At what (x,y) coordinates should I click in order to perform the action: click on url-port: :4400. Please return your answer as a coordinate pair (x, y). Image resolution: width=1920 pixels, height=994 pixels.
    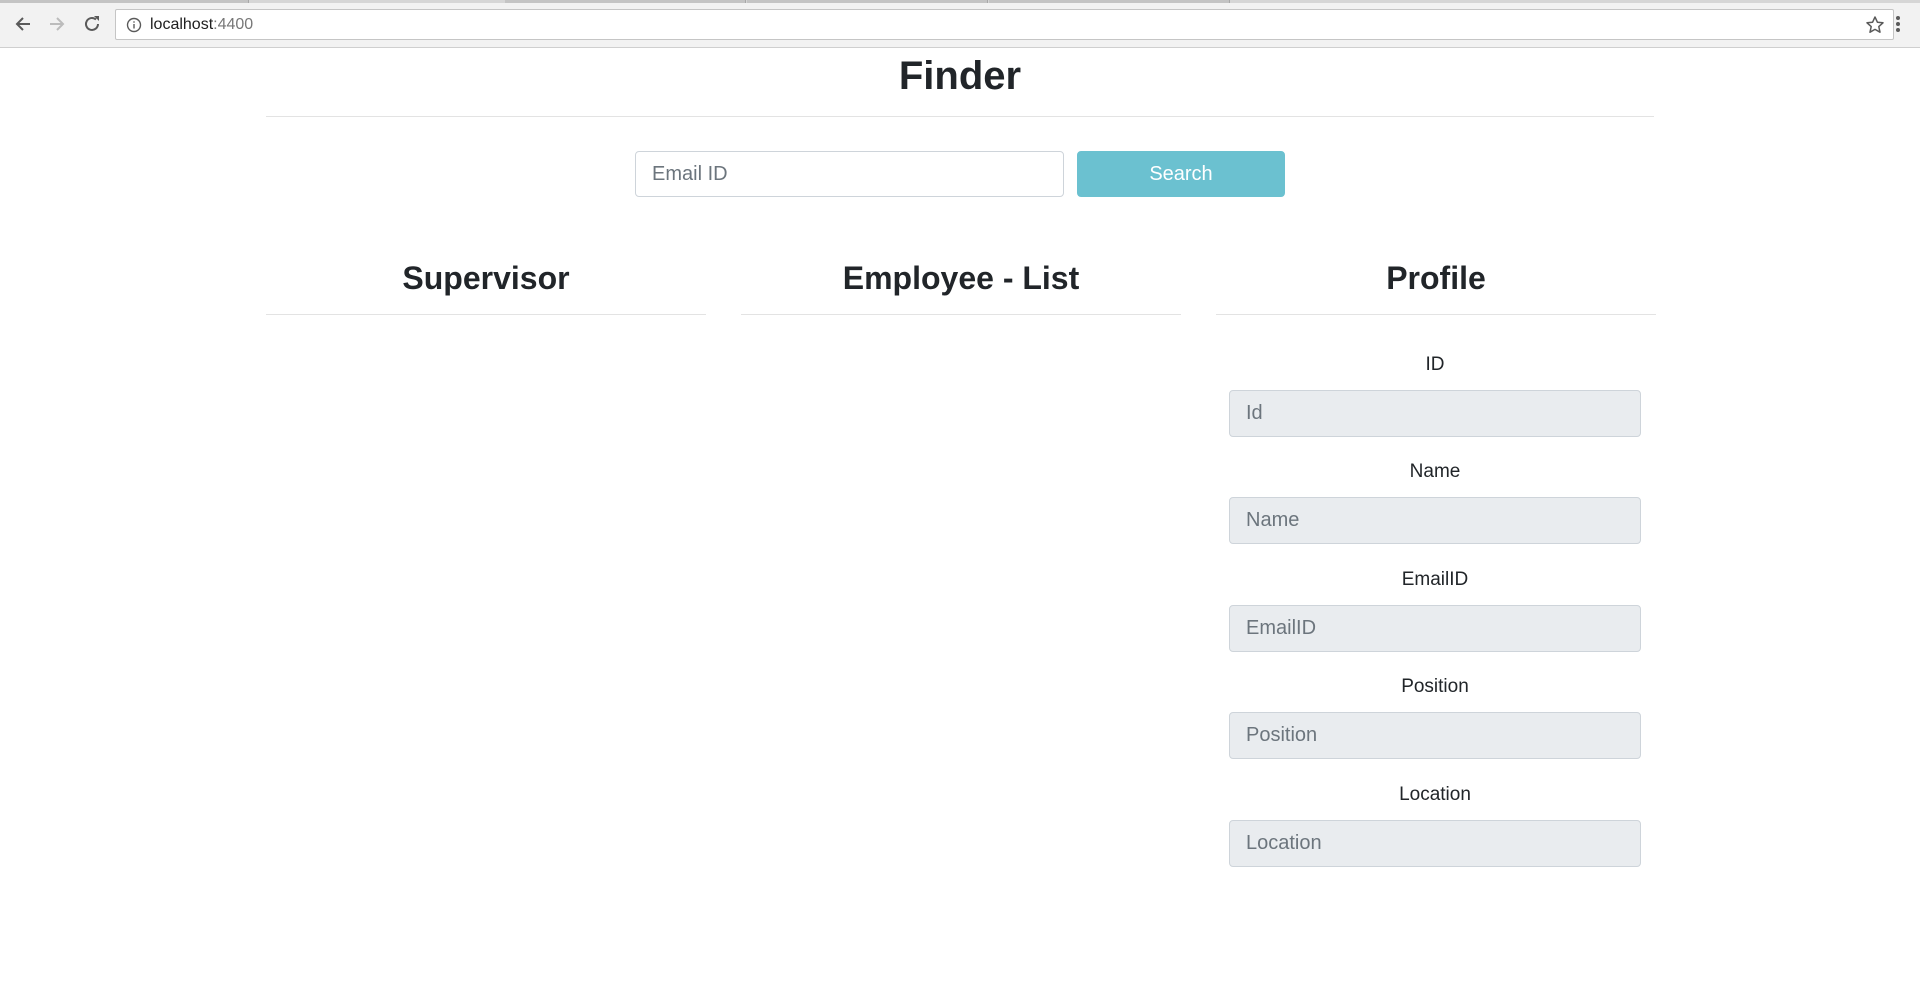
    Looking at the image, I should click on (233, 24).